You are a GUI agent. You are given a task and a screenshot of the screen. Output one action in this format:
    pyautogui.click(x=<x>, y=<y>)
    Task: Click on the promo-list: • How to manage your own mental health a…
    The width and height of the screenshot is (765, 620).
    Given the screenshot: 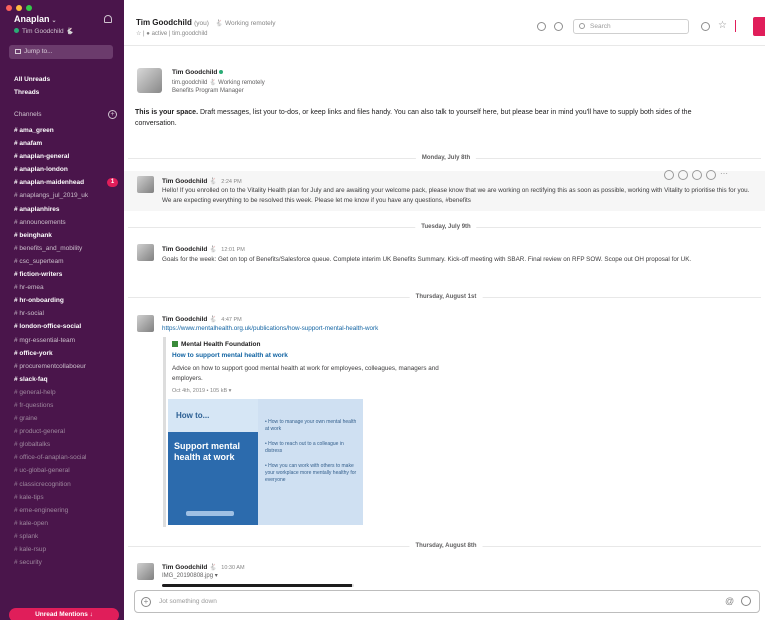 What is the action you would take?
    pyautogui.click(x=312, y=455)
    